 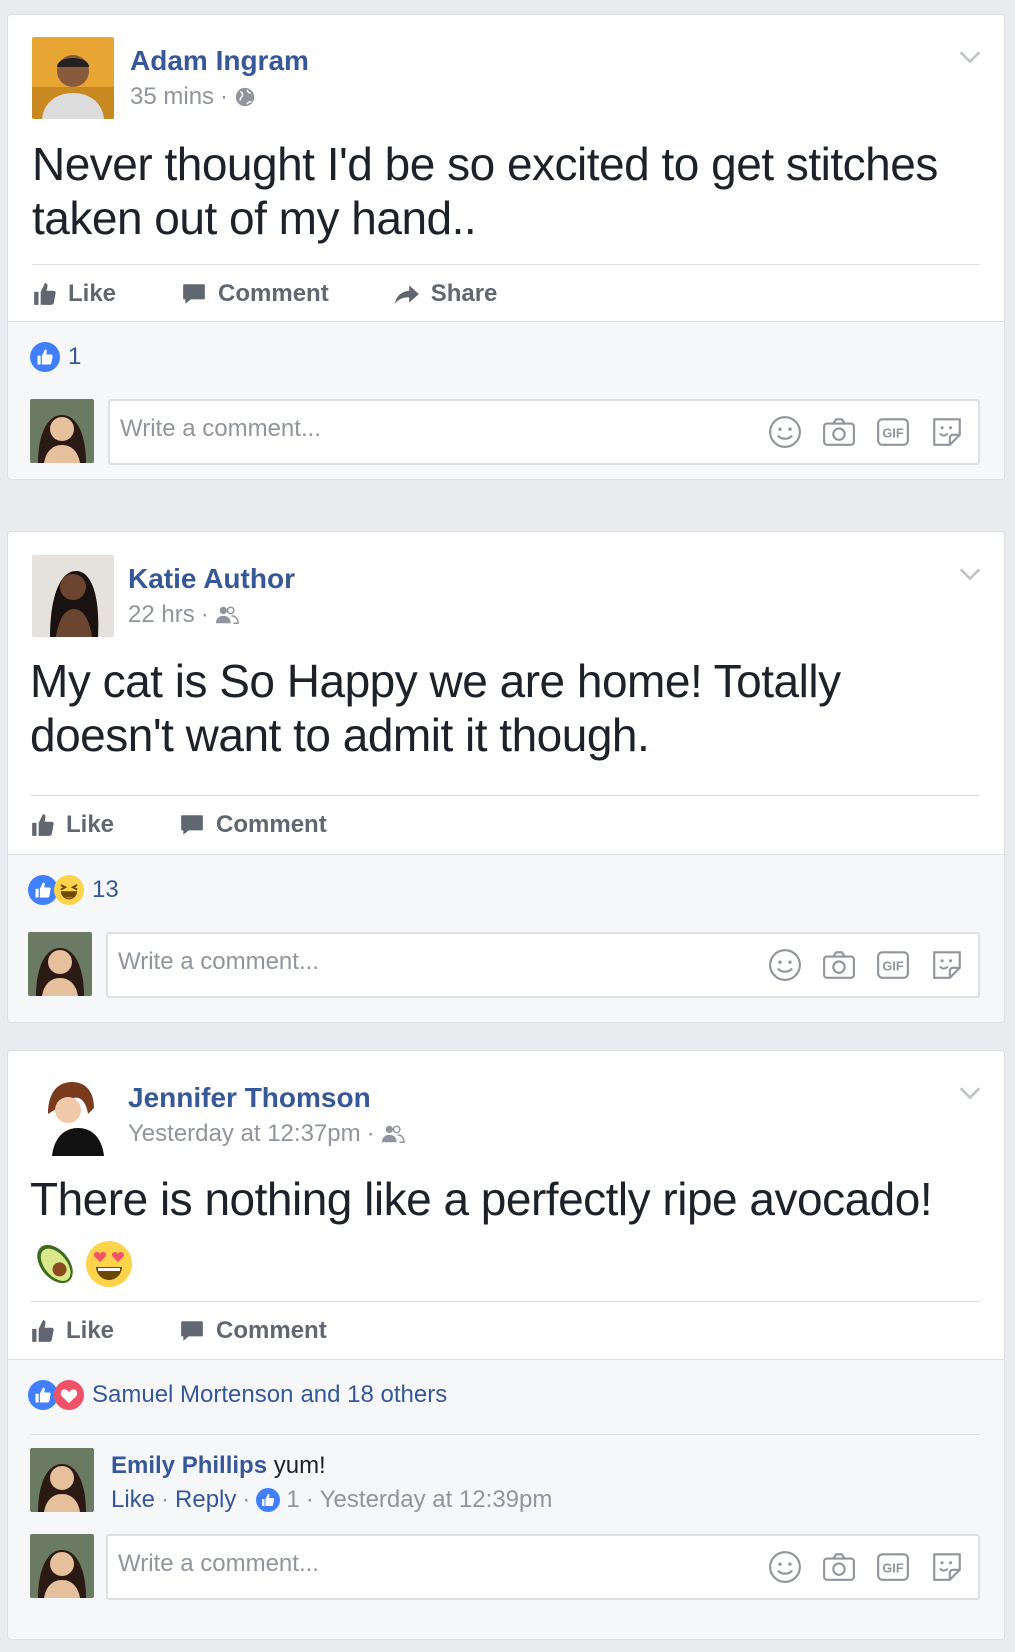 What do you see at coordinates (244, 1134) in the screenshot?
I see `post-time: Yesterday at 12:37pm` at bounding box center [244, 1134].